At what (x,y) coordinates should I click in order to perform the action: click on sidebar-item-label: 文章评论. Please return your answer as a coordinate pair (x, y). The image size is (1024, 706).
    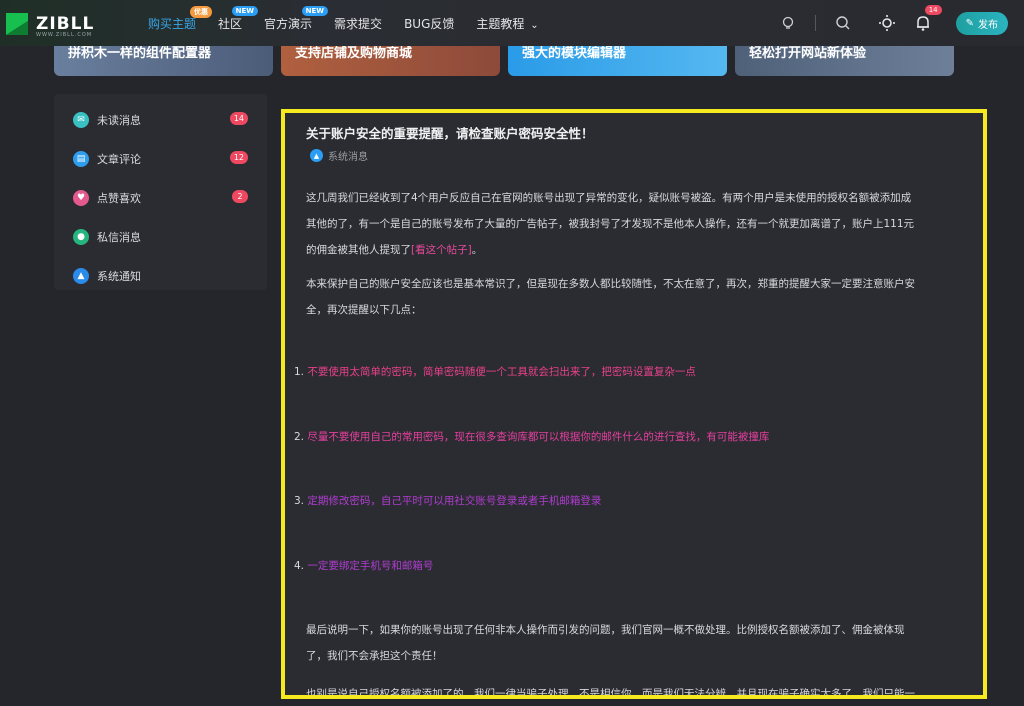
    Looking at the image, I should click on (119, 159).